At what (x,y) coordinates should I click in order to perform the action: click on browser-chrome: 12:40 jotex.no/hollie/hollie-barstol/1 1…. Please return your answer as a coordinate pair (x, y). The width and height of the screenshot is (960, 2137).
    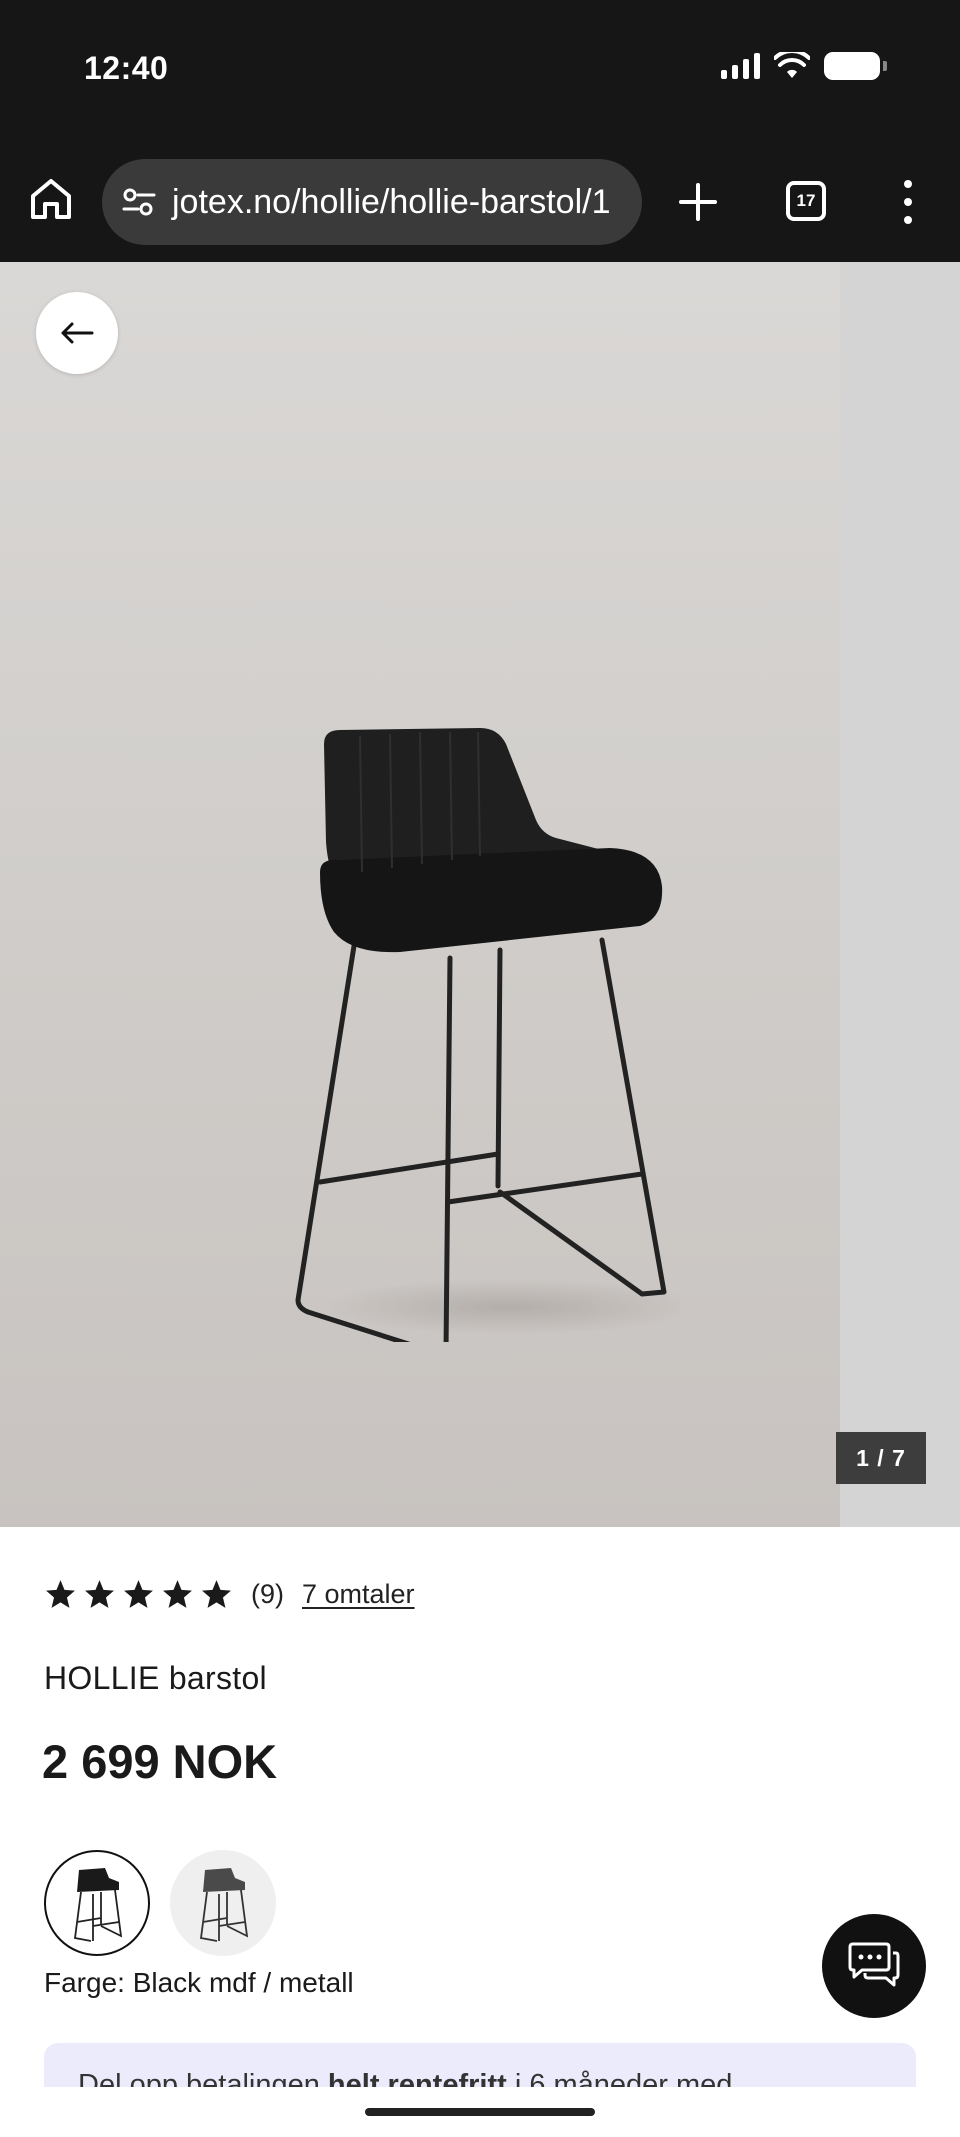
    Looking at the image, I should click on (480, 131).